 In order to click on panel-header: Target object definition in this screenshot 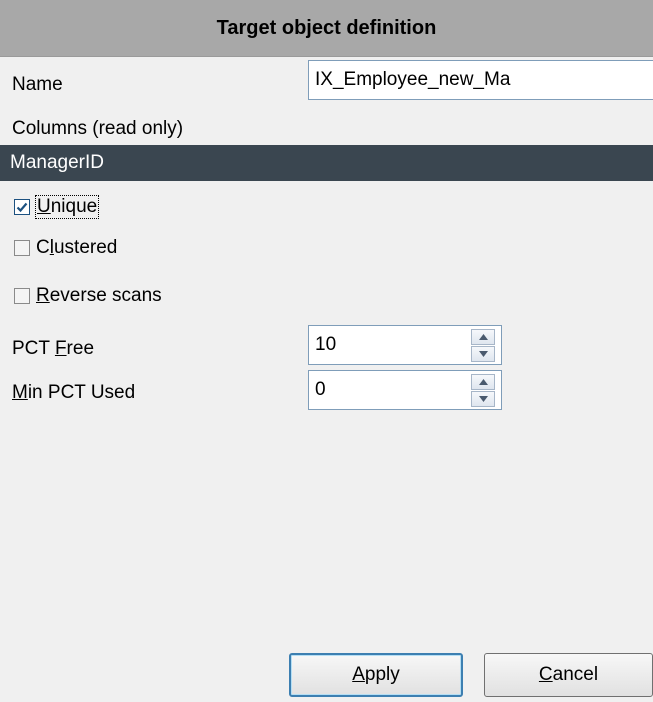, I will do `click(326, 28)`.